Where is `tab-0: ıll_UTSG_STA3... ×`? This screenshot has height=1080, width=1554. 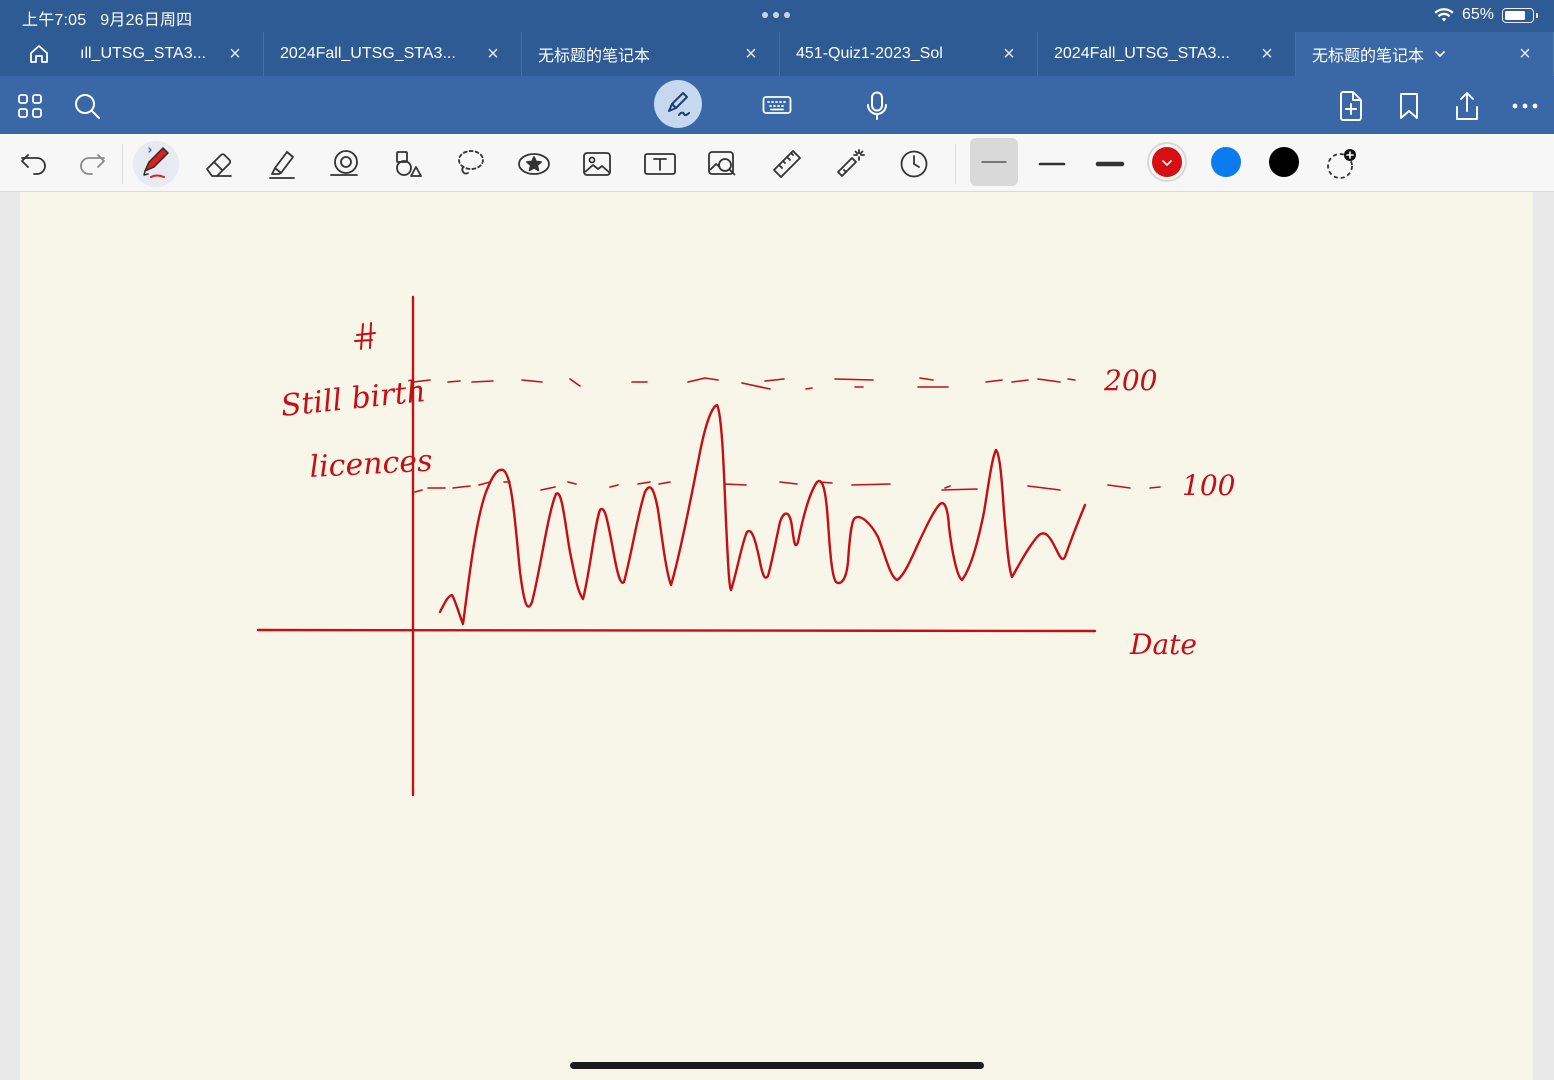 tab-0: ıll_UTSG_STA3... × is located at coordinates (163, 54).